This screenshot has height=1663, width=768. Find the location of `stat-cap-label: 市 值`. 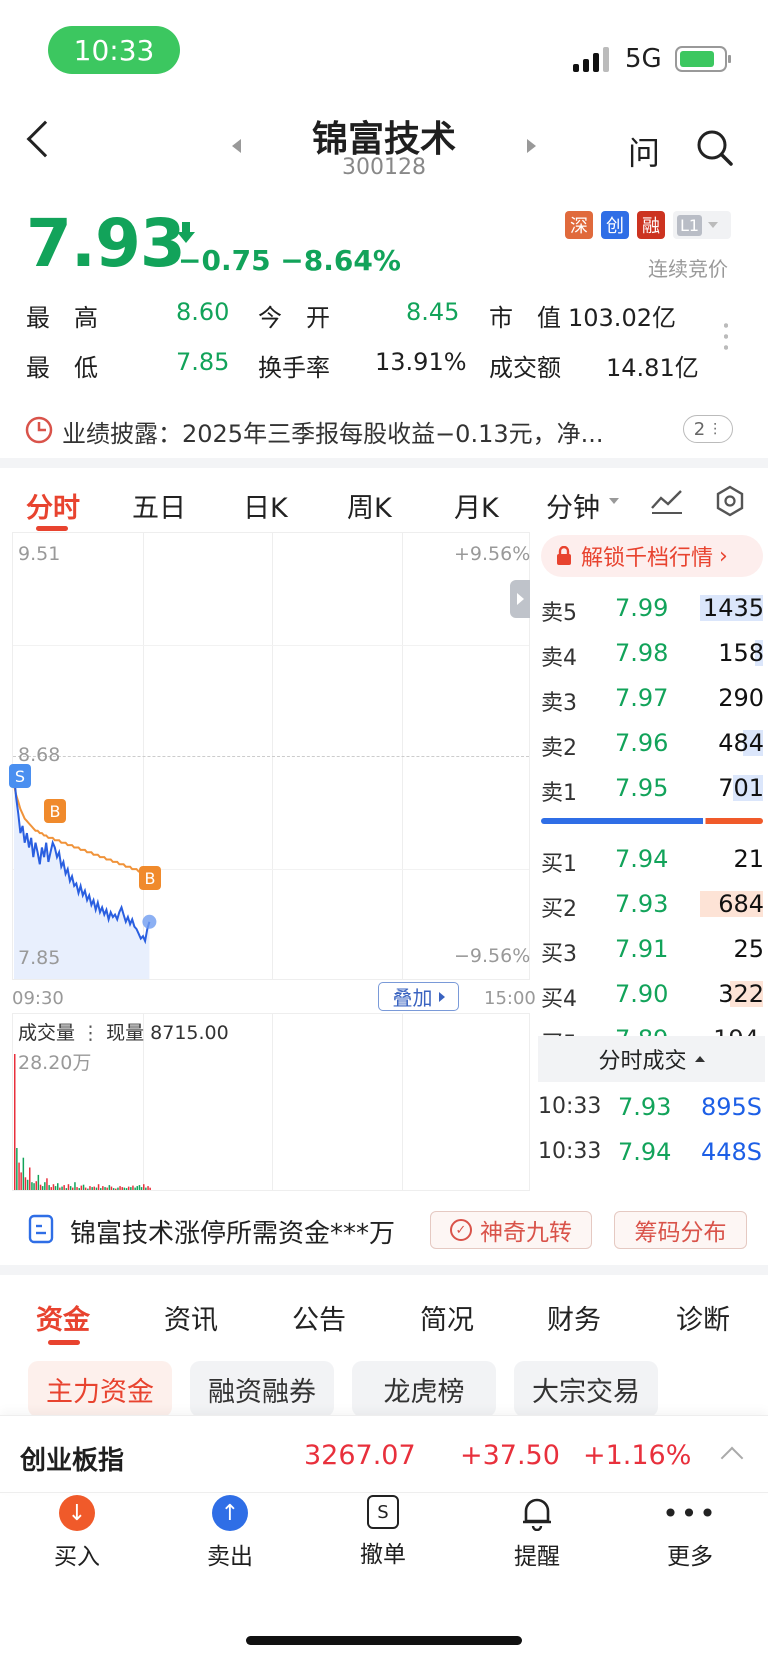

stat-cap-label: 市 值 is located at coordinates (525, 318).